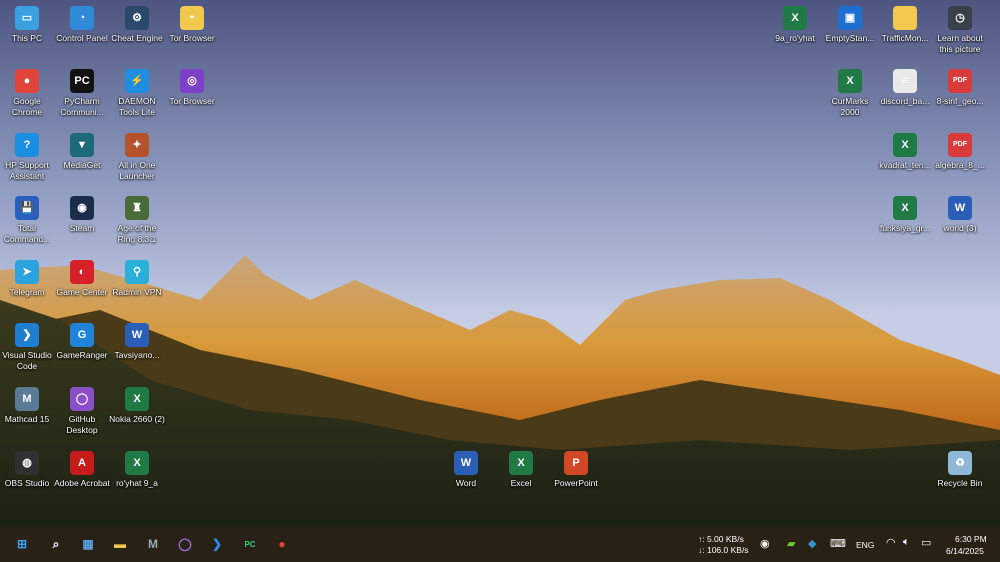 The image size is (1000, 562). Describe the element at coordinates (27, 93) in the screenshot. I see `desktop-icon: ● Google Chrome` at that location.